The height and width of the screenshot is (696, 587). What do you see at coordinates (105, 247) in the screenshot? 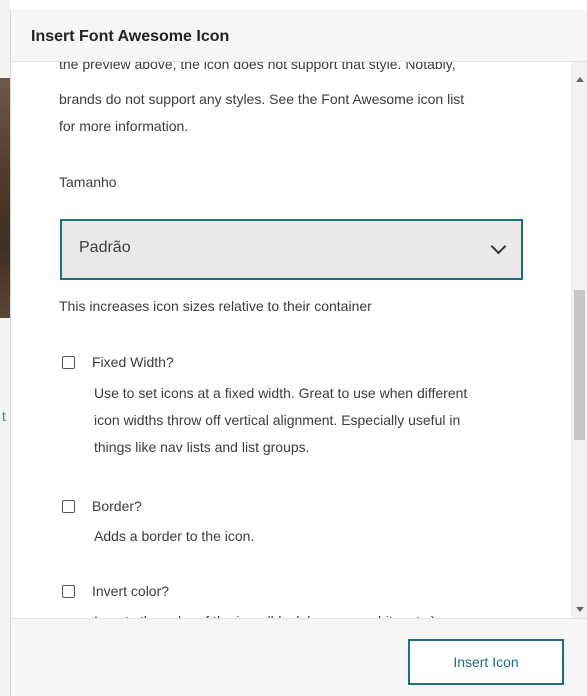
I see `size-select-value: Padrão` at bounding box center [105, 247].